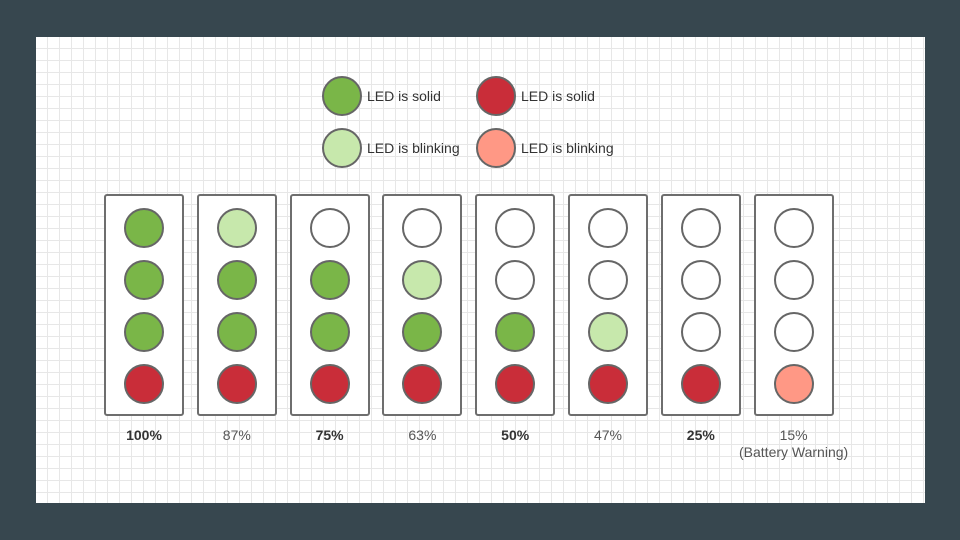 This screenshot has height=540, width=960. What do you see at coordinates (794, 452) in the screenshot?
I see `battery-note: (Battery Warning)` at bounding box center [794, 452].